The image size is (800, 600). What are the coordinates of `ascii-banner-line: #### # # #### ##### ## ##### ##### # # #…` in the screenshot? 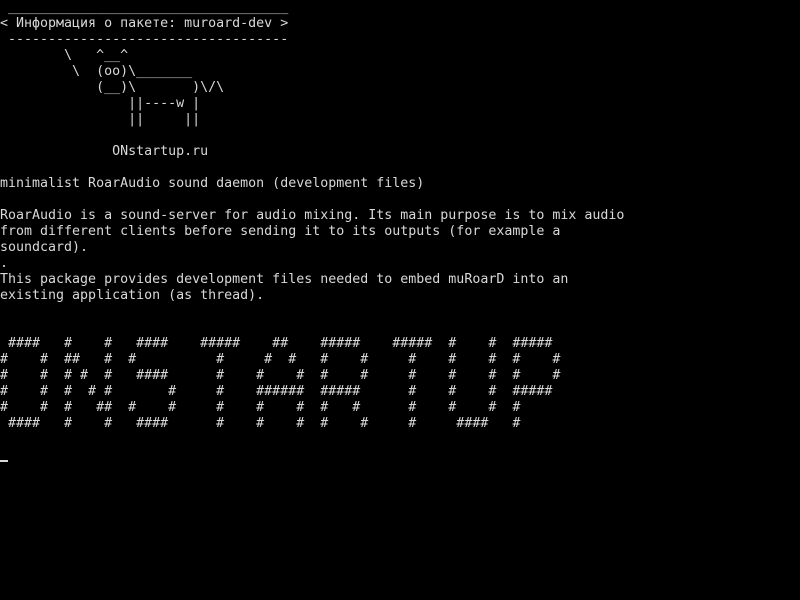 It's located at (276, 343).